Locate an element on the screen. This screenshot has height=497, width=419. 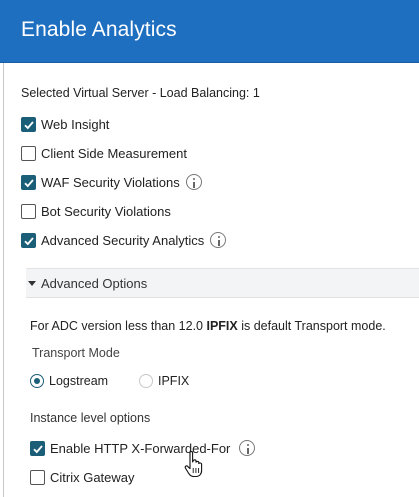
advanced-options-toggle: Advanced Options is located at coordinates (222, 283).